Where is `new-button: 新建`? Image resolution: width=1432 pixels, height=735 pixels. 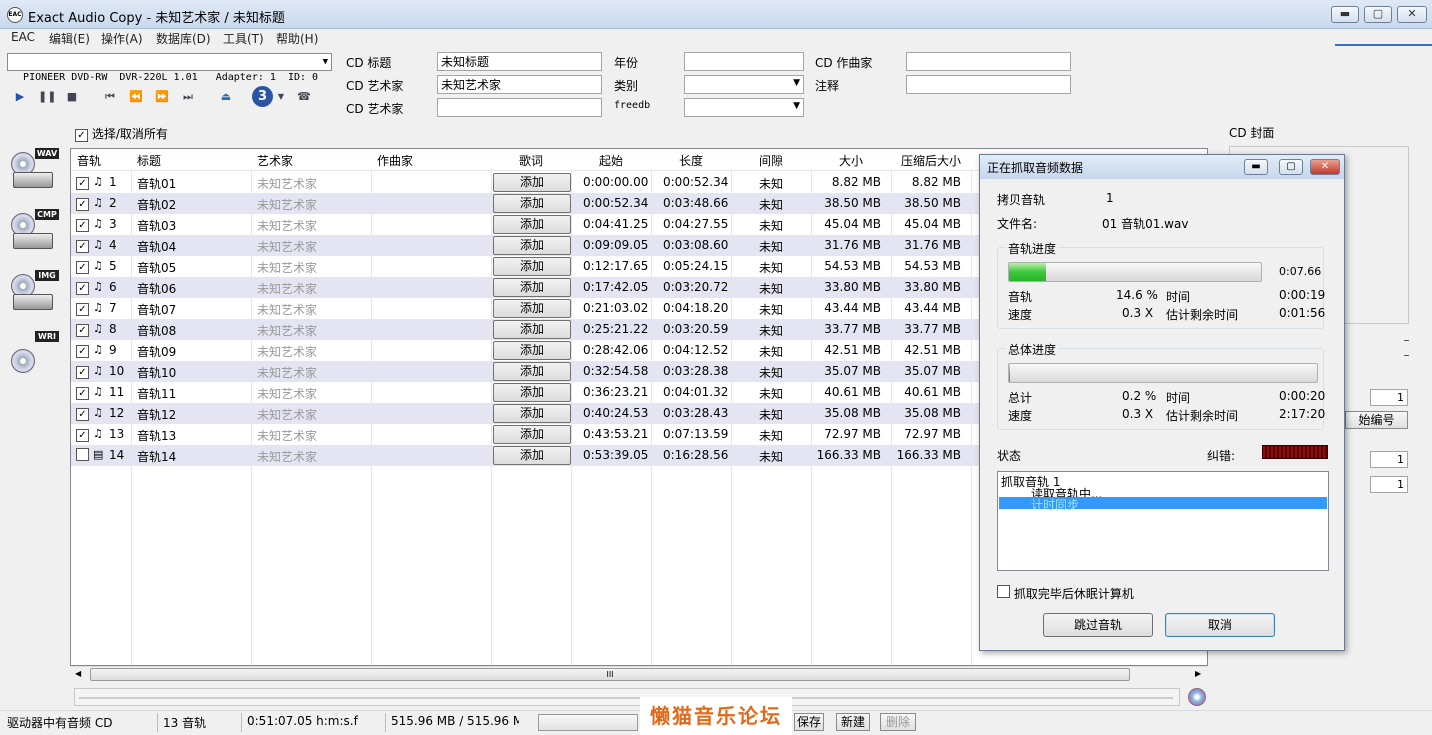 new-button: 新建 is located at coordinates (853, 722).